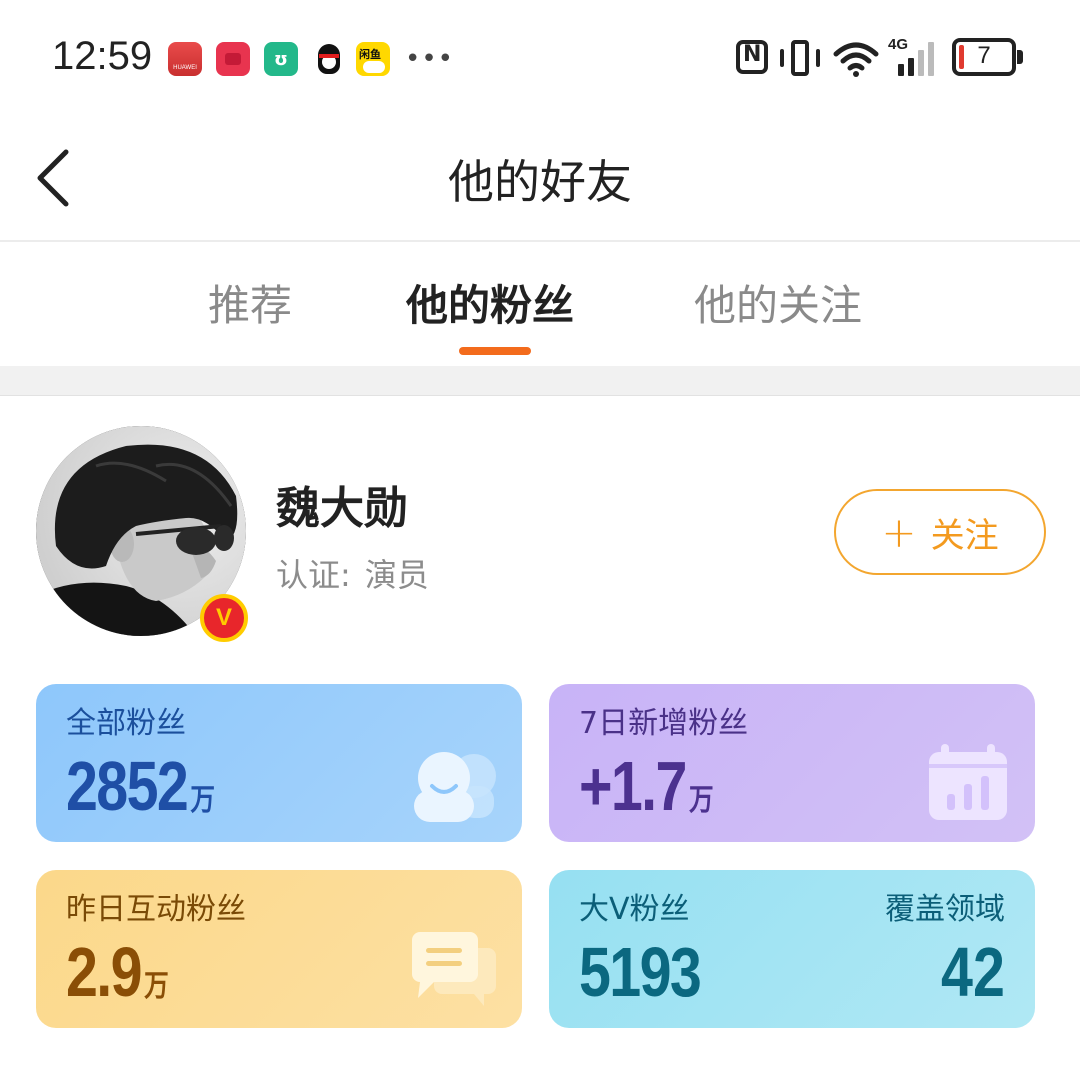 This screenshot has width=1080, height=1065. Describe the element at coordinates (916, 57) in the screenshot. I see `cellular-signal-icon: 4G` at that location.